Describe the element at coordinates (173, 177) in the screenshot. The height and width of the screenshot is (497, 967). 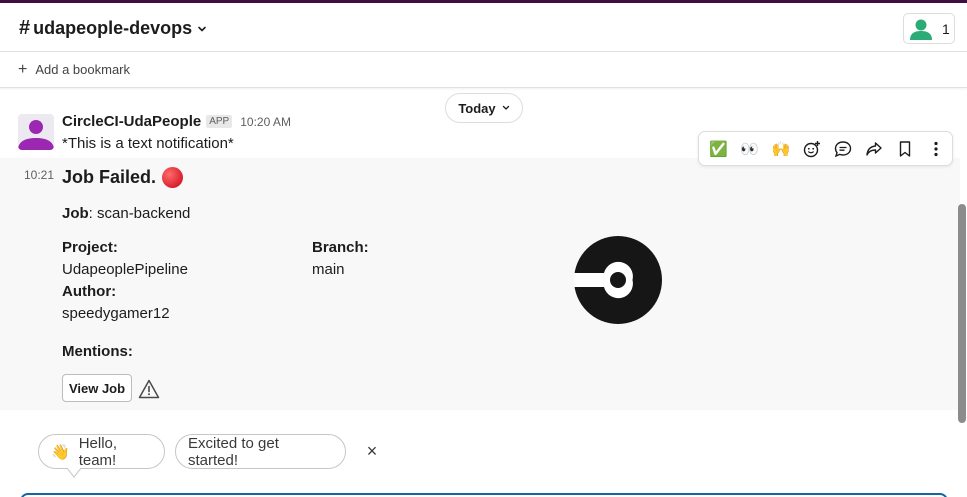
I see `red-circle-icon` at that location.